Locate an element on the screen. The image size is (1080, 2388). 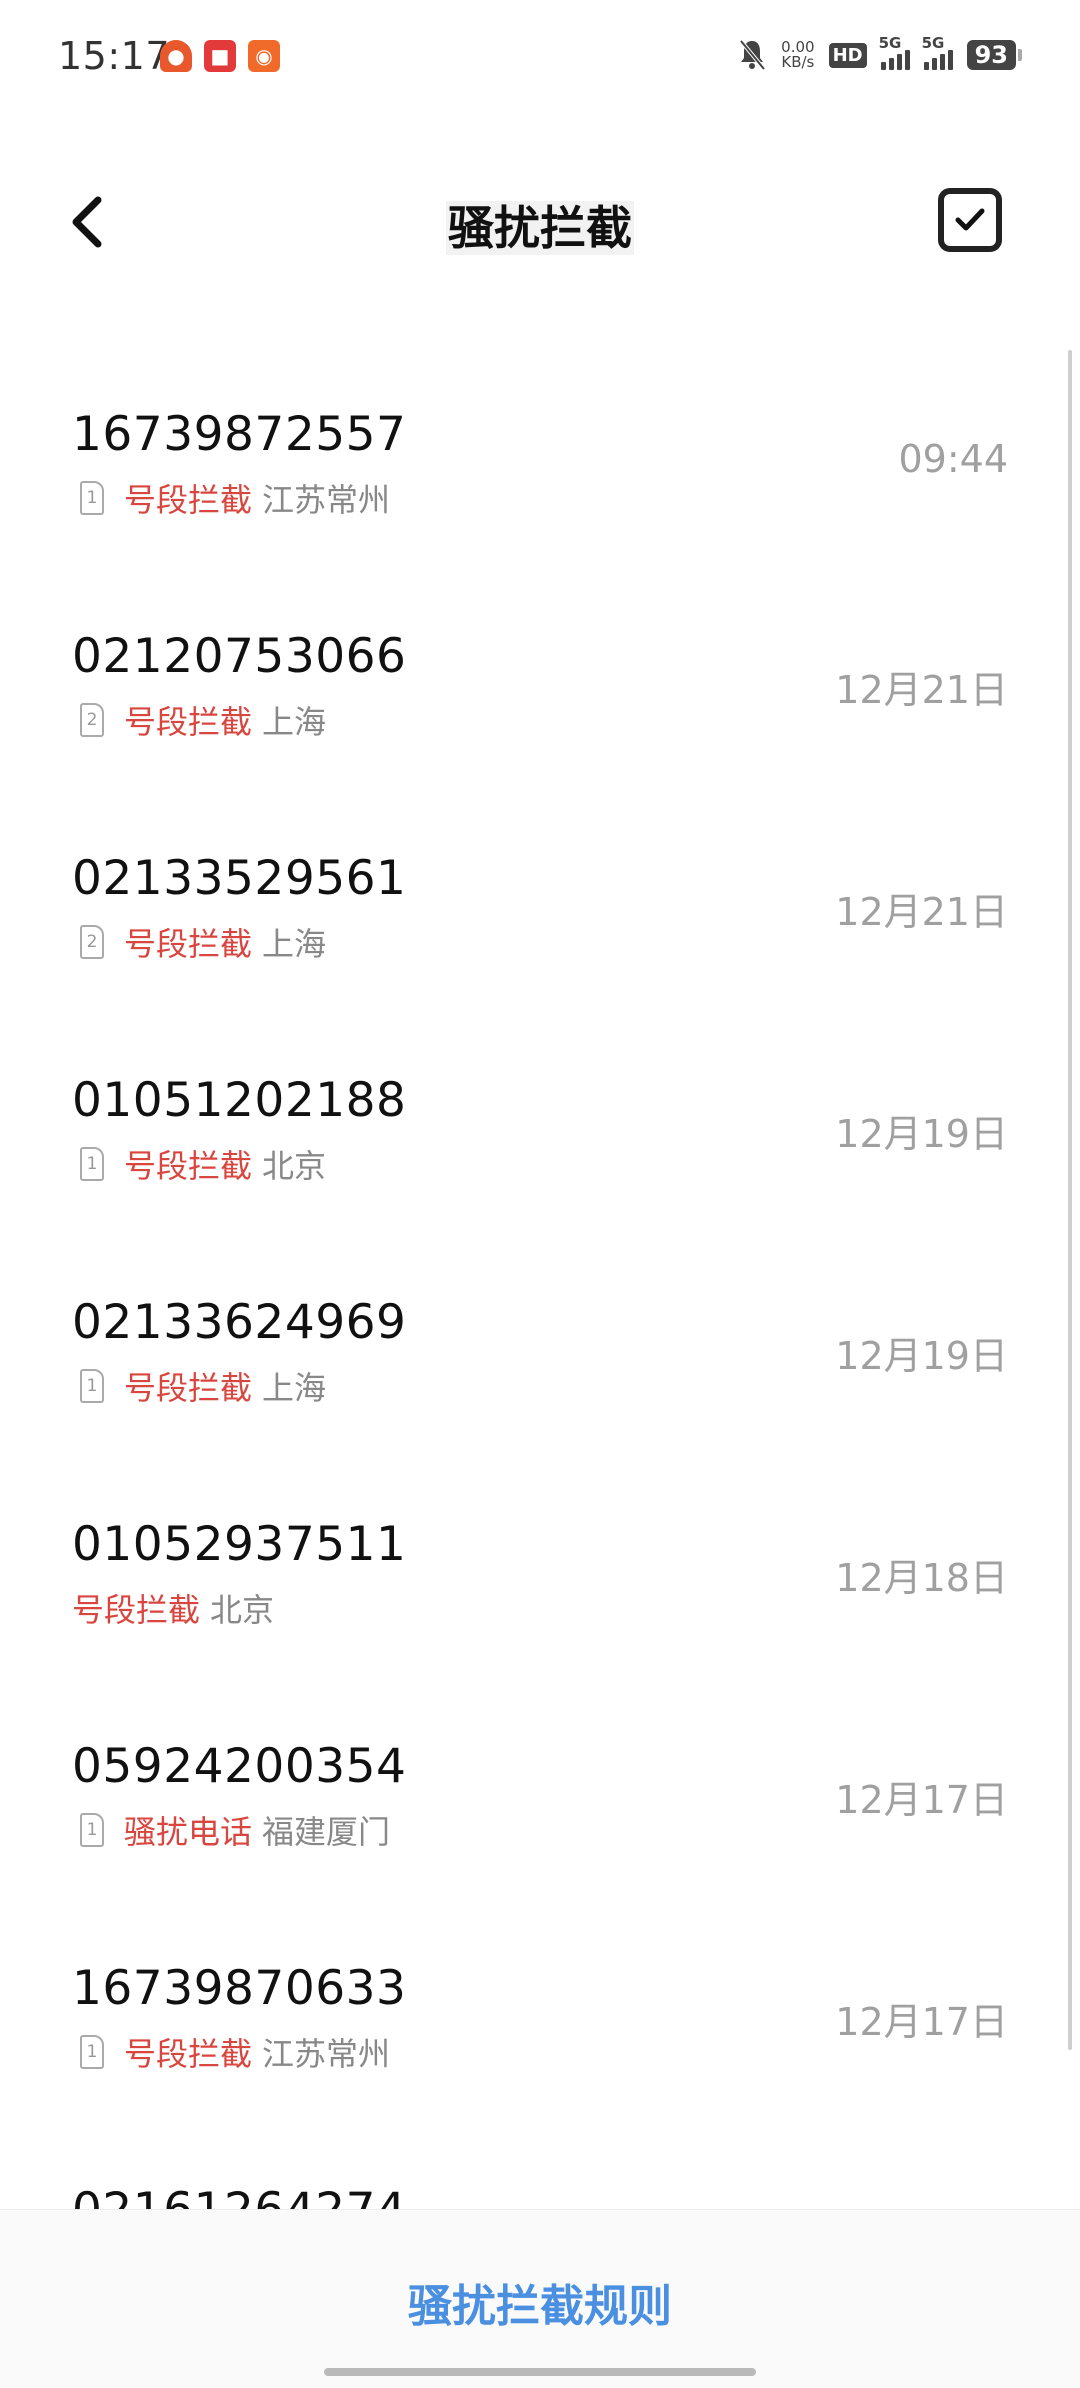
bottom-bar: 骚扰拦截规则 is located at coordinates (540, 2298).